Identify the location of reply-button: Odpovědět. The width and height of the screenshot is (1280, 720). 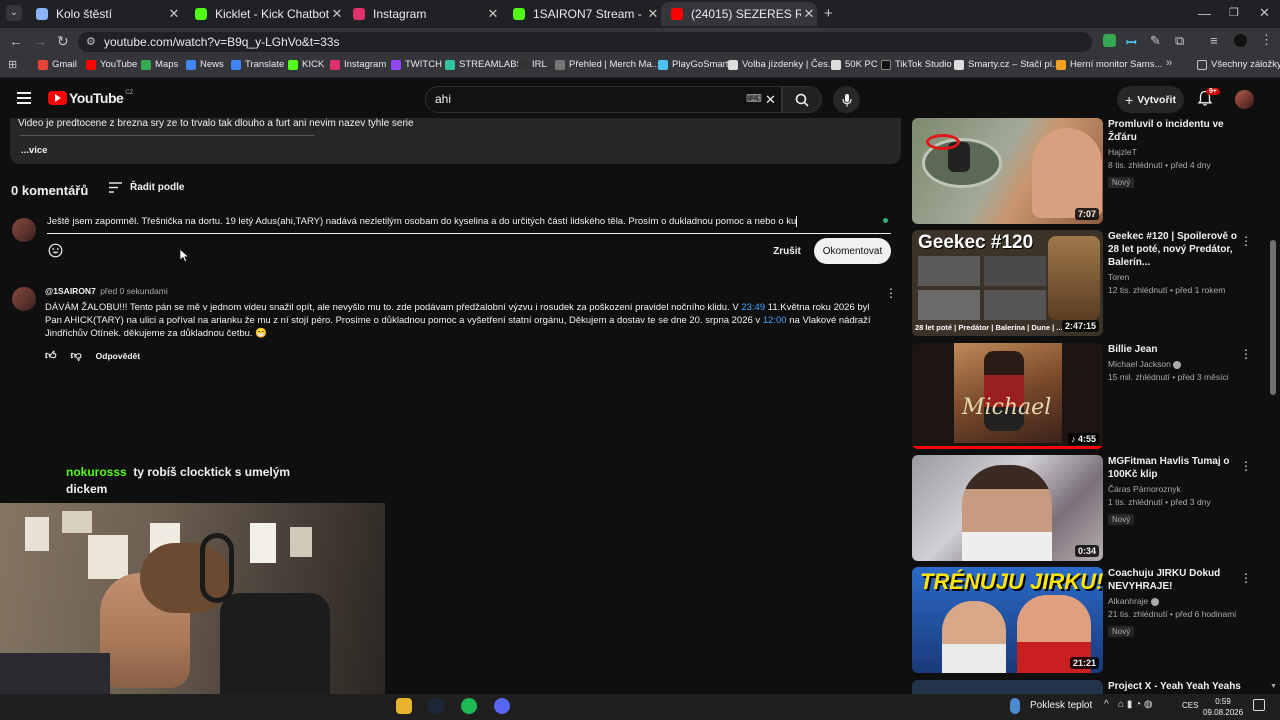
(118, 356).